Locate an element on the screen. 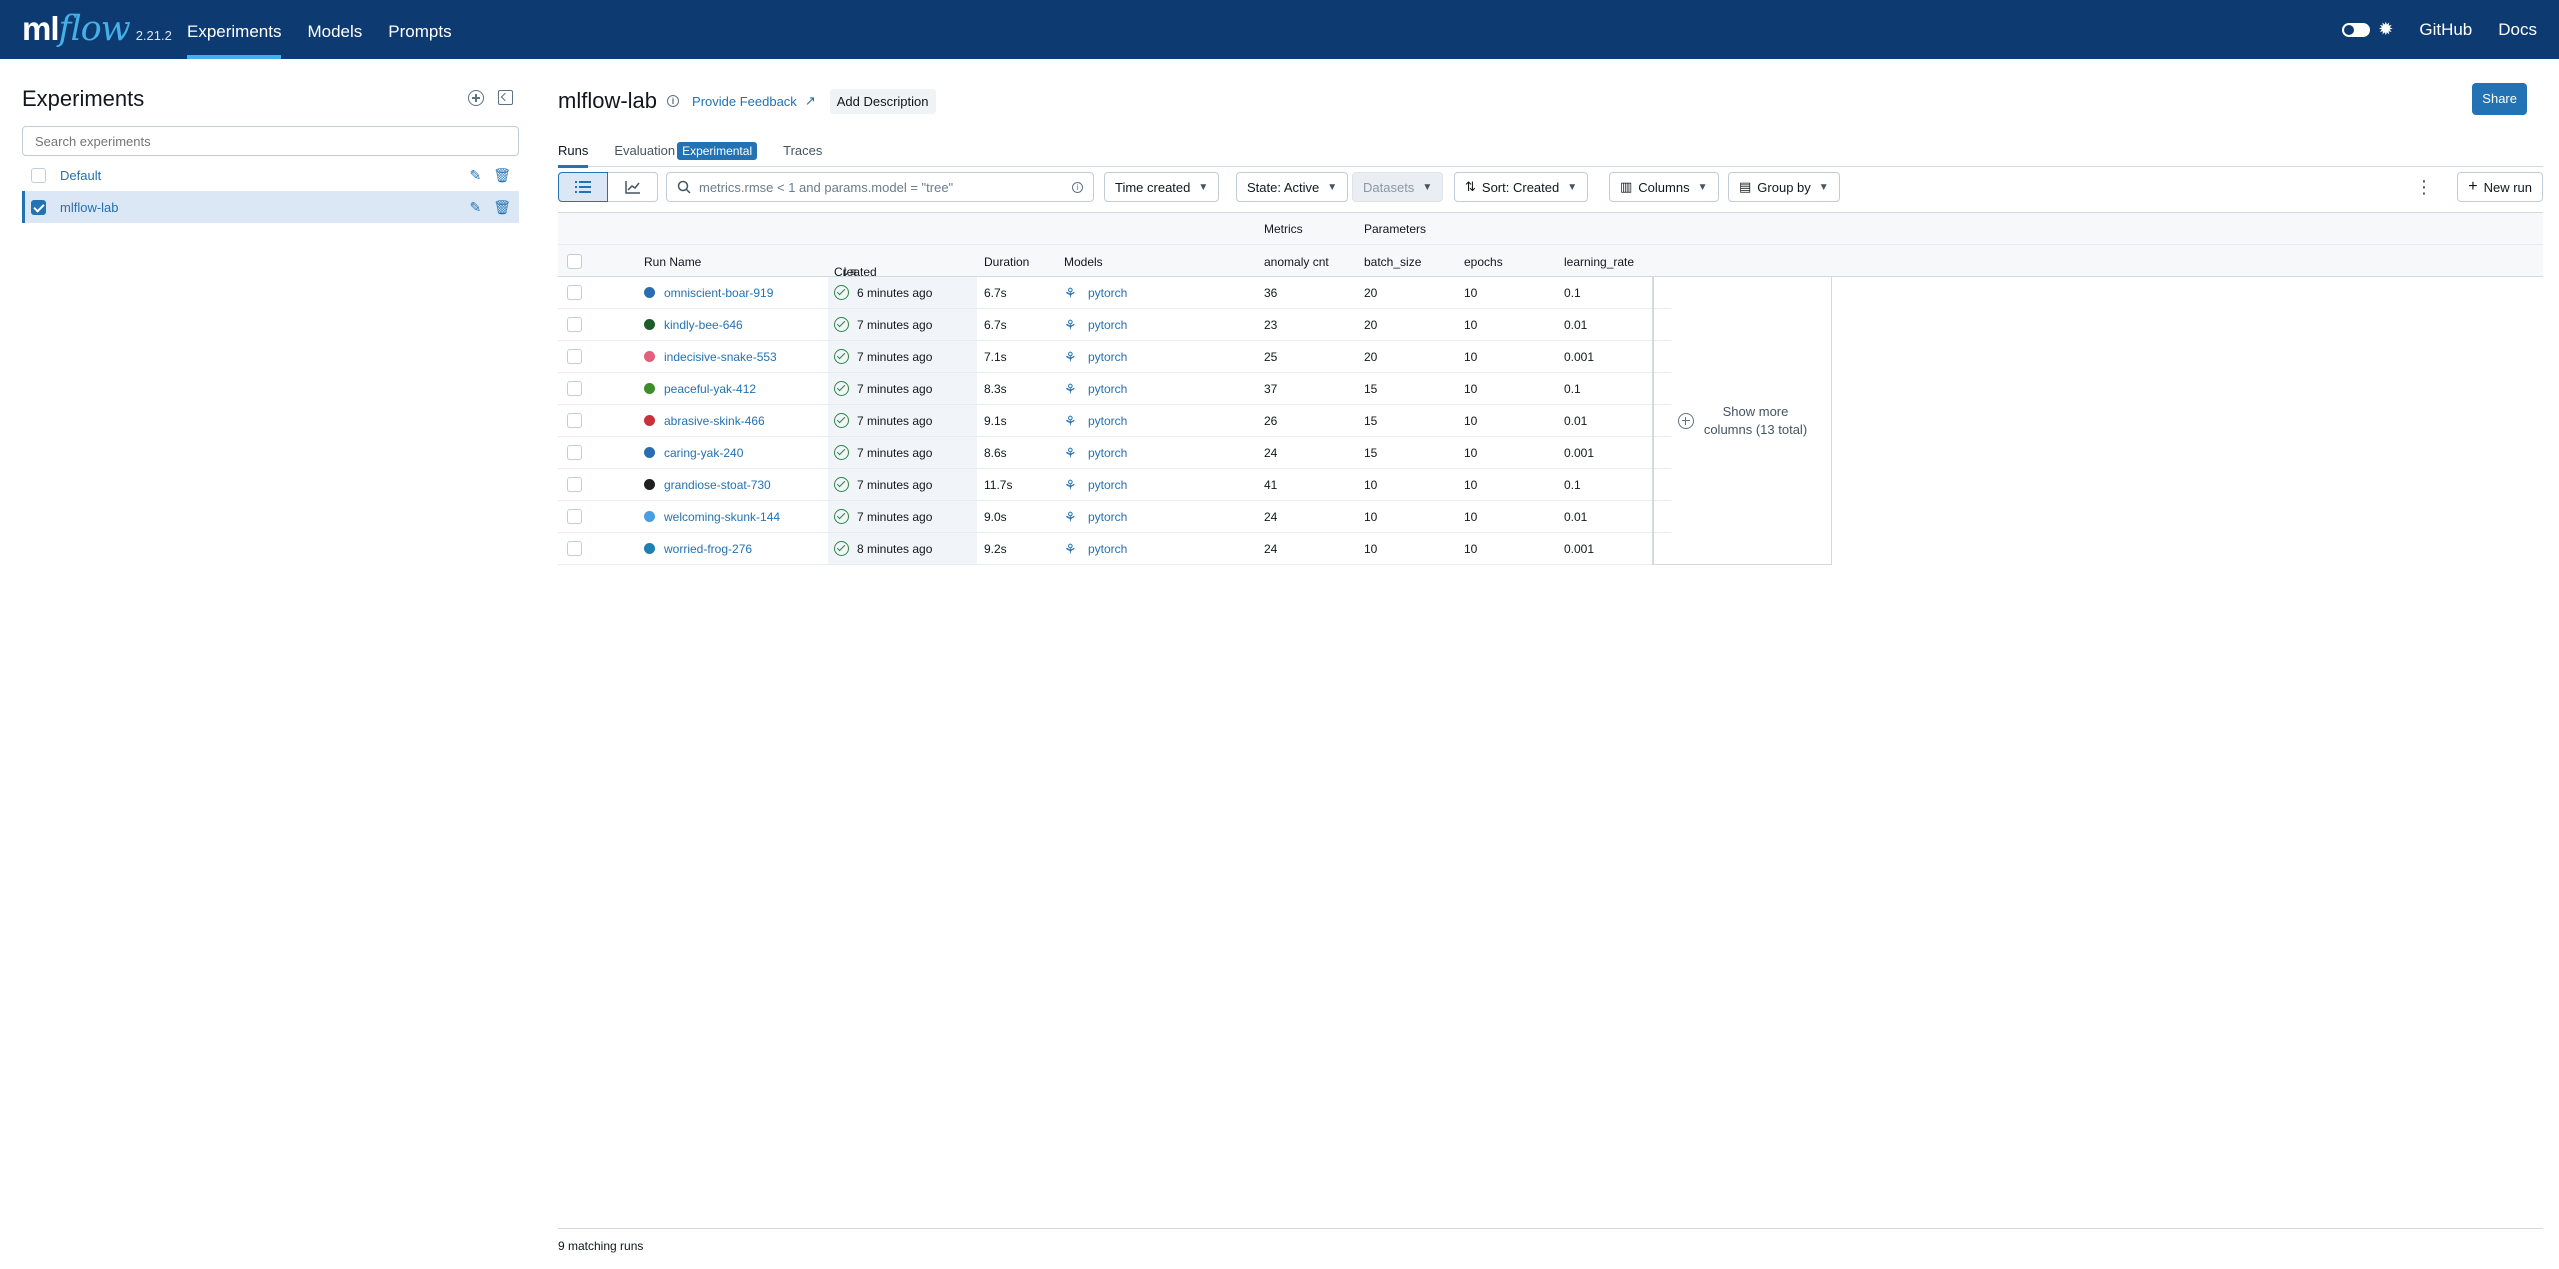  run-name-link: grandiose-stoat-730 is located at coordinates (717, 485).